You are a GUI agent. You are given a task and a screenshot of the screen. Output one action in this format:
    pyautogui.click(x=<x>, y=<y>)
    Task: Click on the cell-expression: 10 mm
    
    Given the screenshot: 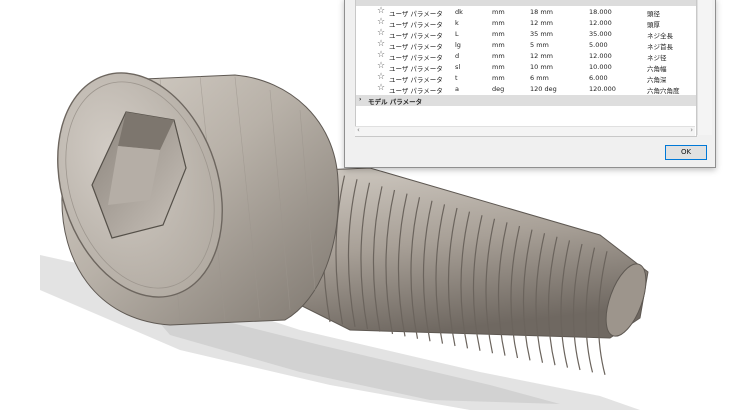 What is the action you would take?
    pyautogui.click(x=541, y=67)
    